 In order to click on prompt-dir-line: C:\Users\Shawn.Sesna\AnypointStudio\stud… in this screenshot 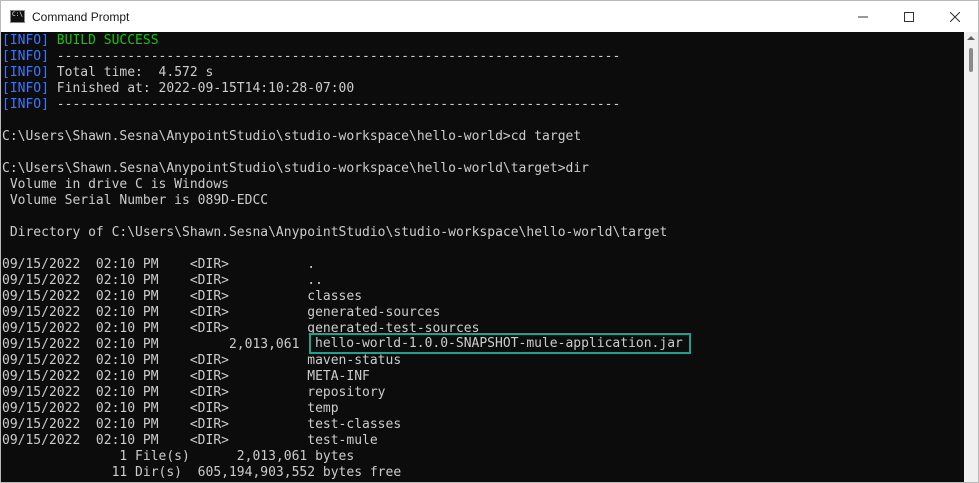, I will do `click(295, 168)`.